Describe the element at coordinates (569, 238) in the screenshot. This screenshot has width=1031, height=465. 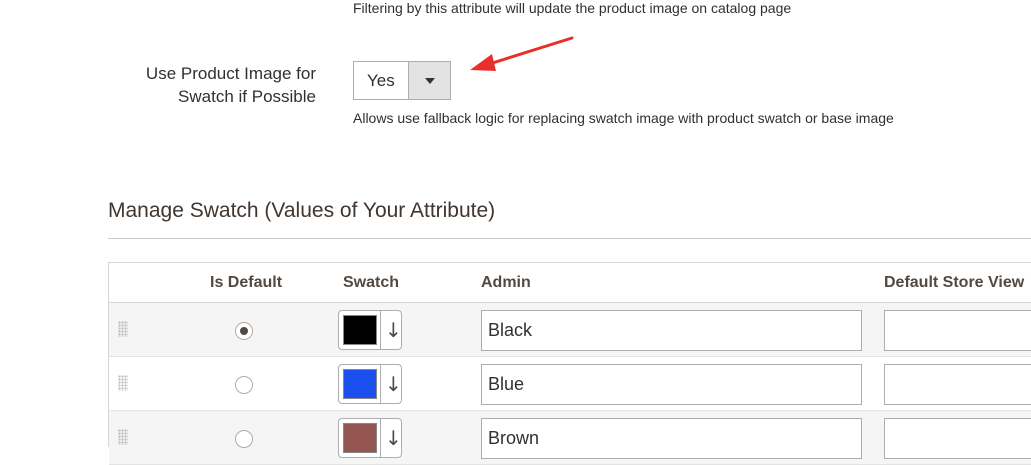
I see `section-divider` at that location.